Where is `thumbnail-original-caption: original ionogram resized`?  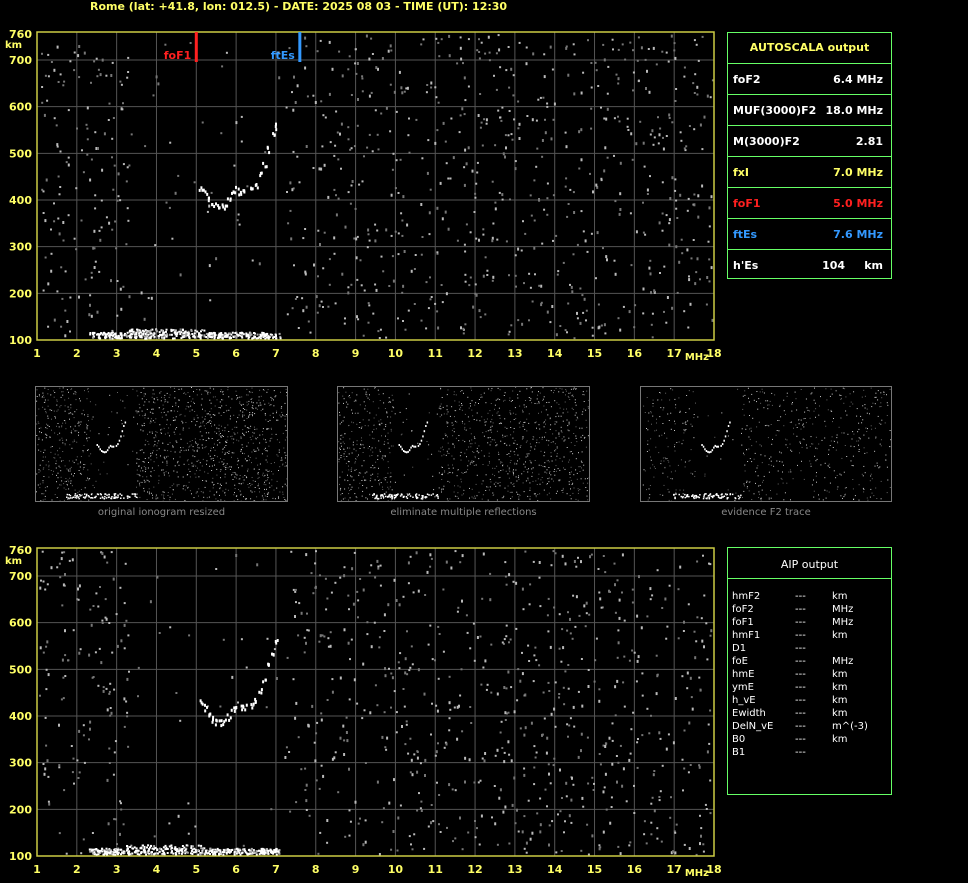
thumbnail-original-caption: original ionogram resized is located at coordinates (161, 512).